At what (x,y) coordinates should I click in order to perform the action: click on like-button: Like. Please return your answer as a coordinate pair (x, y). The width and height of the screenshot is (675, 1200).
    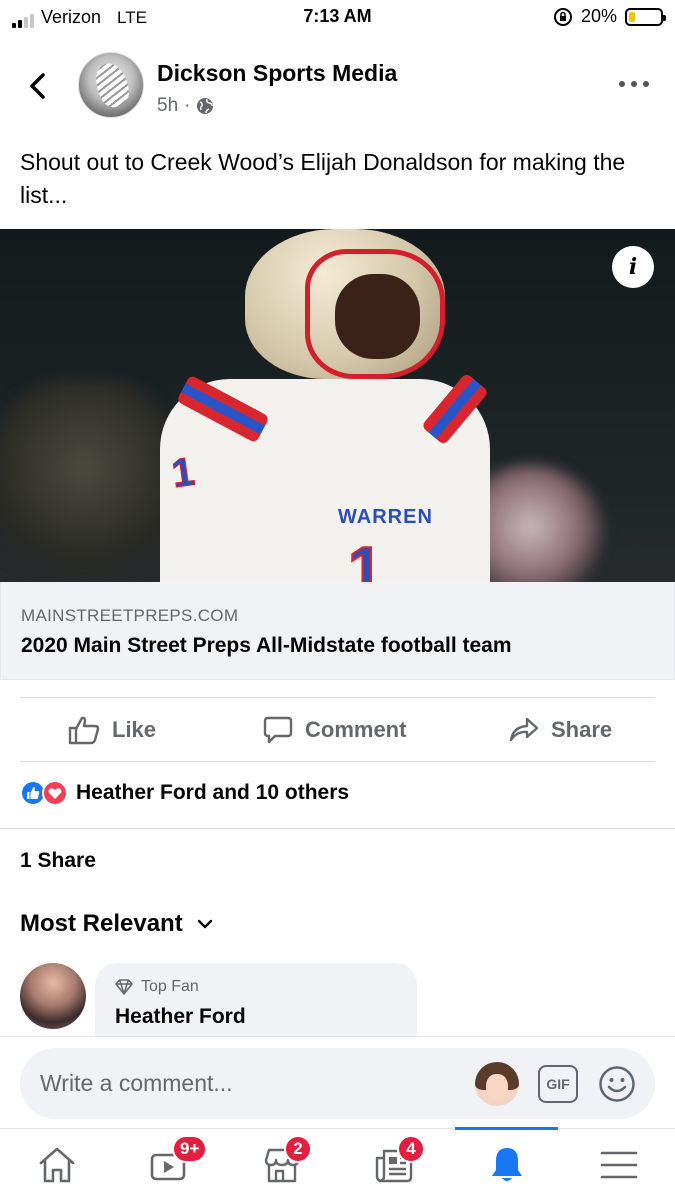
    Looking at the image, I should click on (112, 730).